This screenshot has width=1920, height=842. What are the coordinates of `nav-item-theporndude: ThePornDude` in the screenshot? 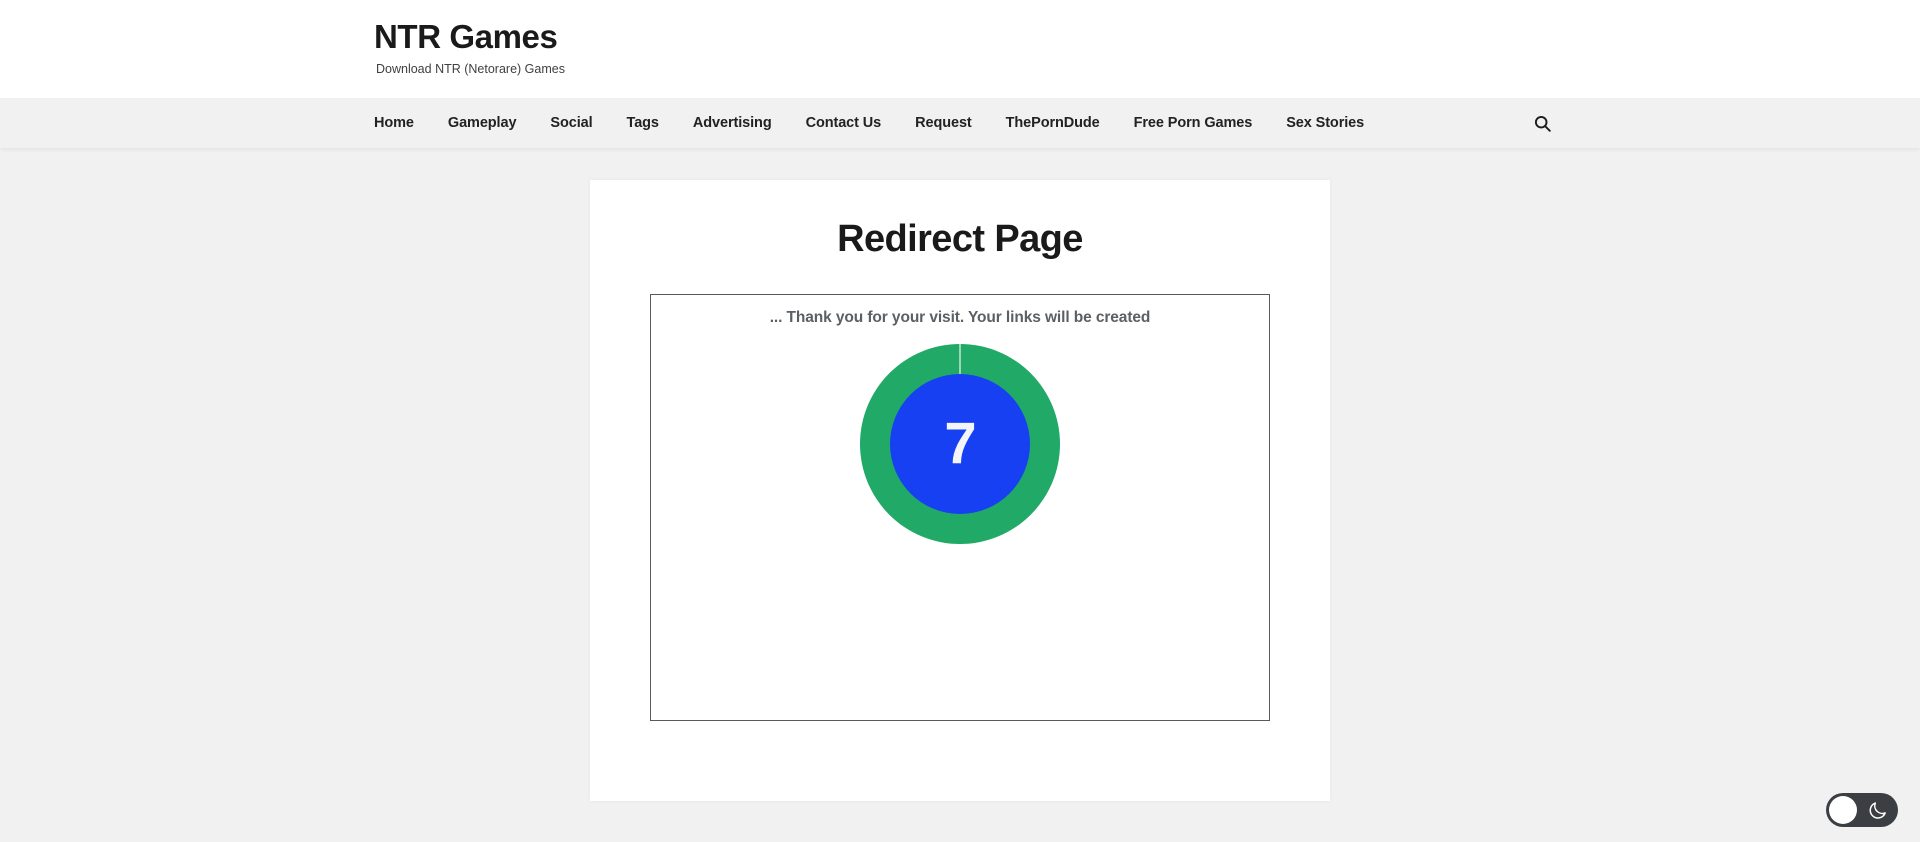 It's located at (1053, 123).